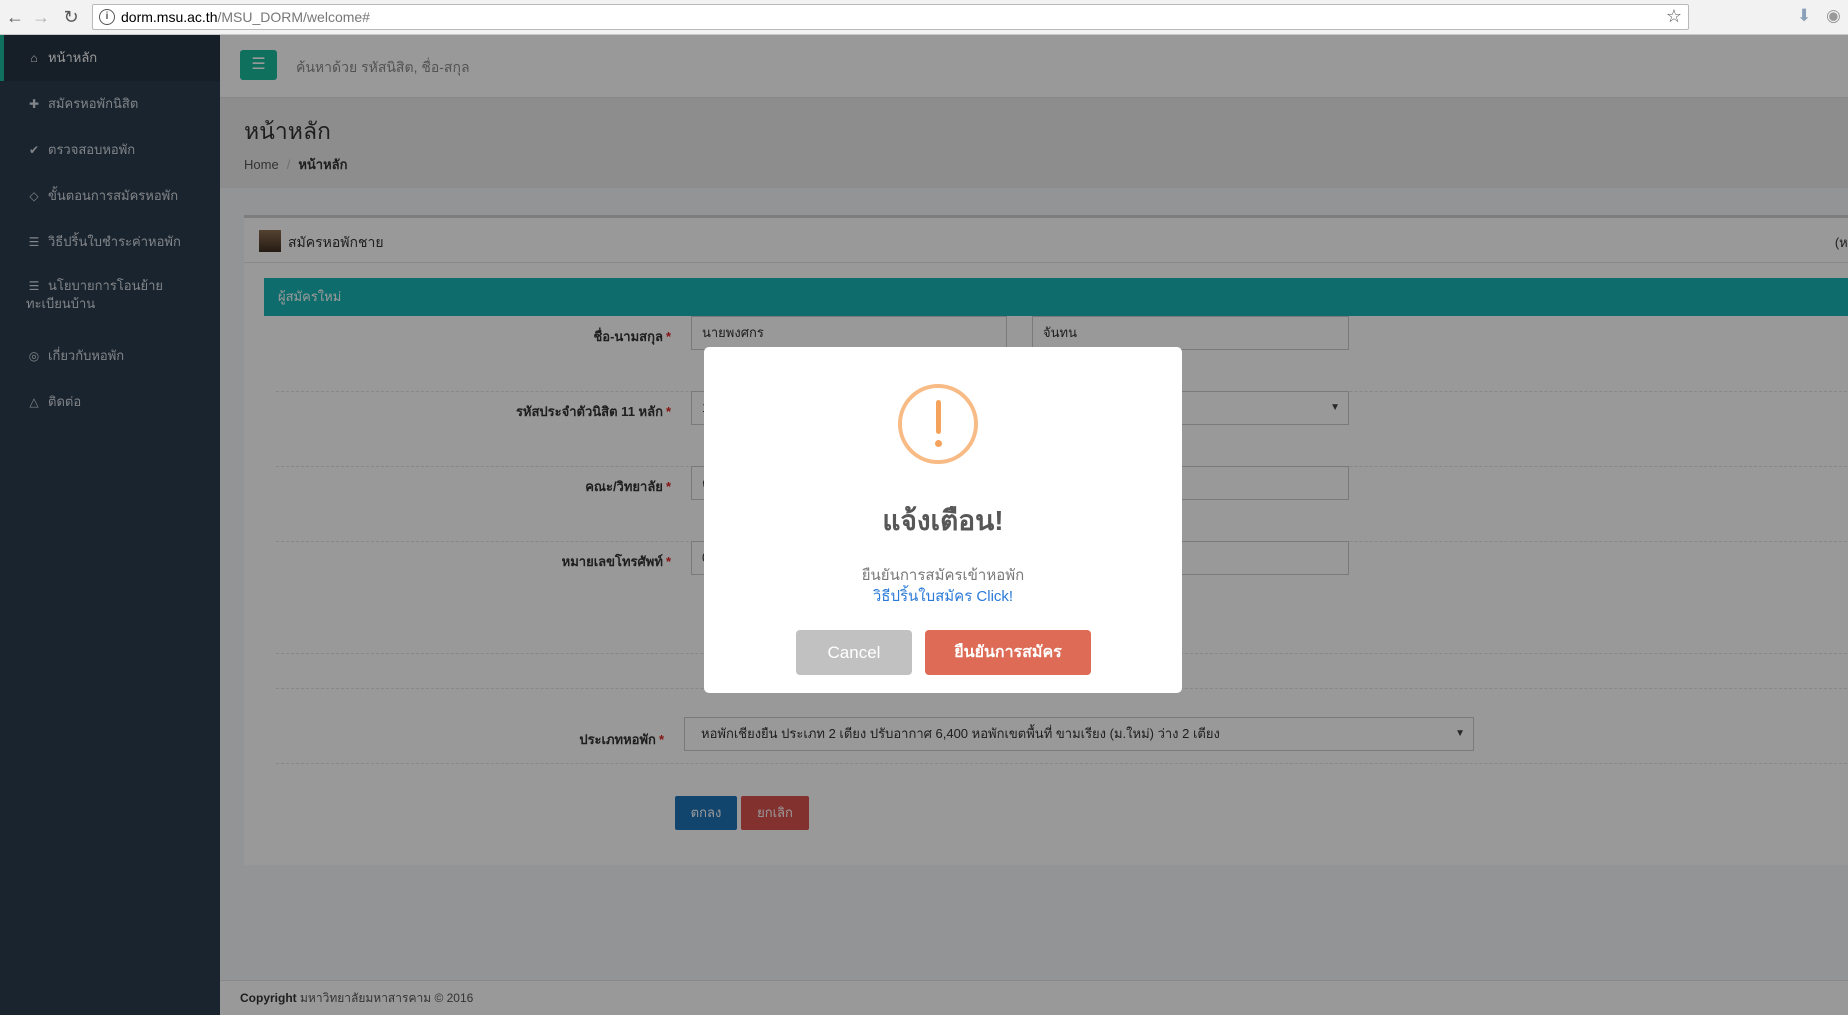  What do you see at coordinates (293, 17) in the screenshot?
I see `url-path: /MSU_DORM/welcome#` at bounding box center [293, 17].